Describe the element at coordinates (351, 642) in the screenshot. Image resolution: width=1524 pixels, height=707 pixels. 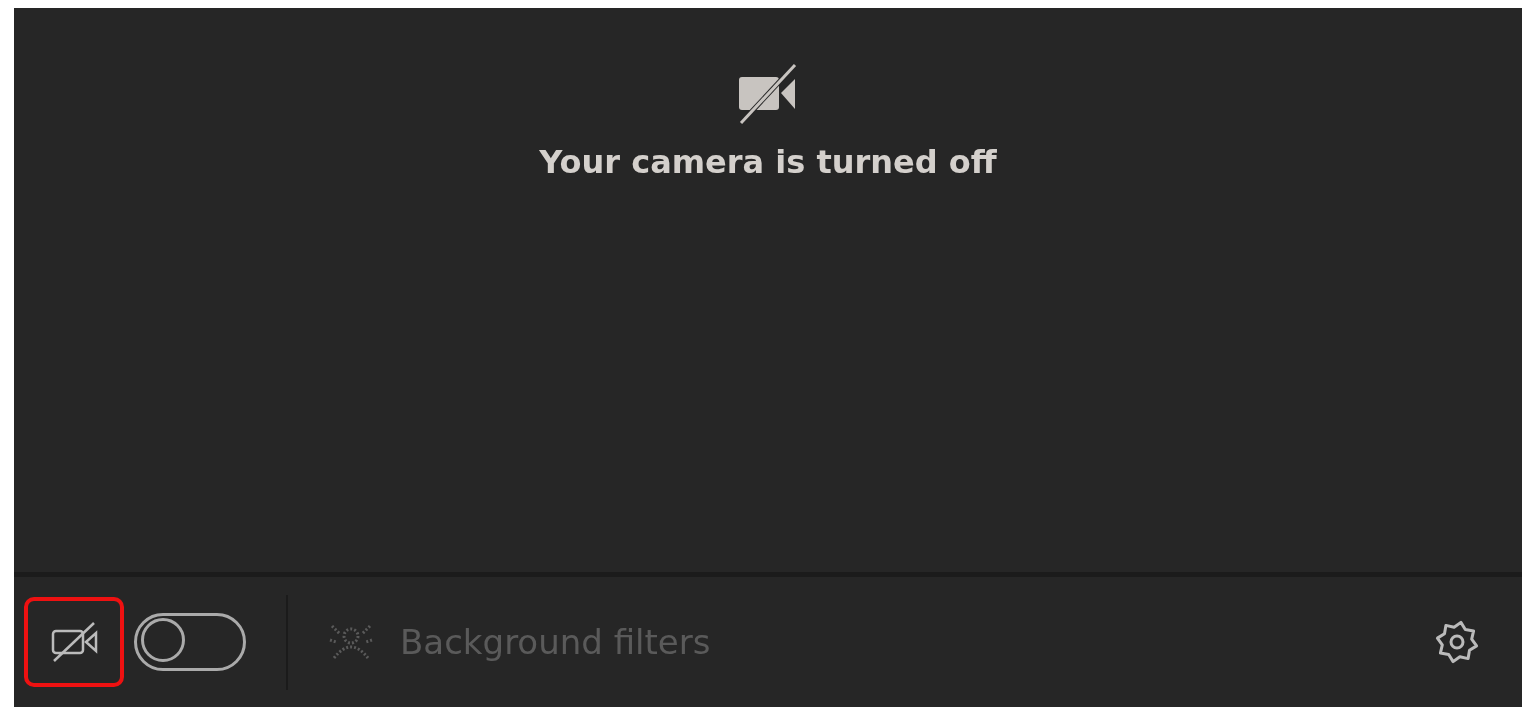
I see `filter-icon` at that location.